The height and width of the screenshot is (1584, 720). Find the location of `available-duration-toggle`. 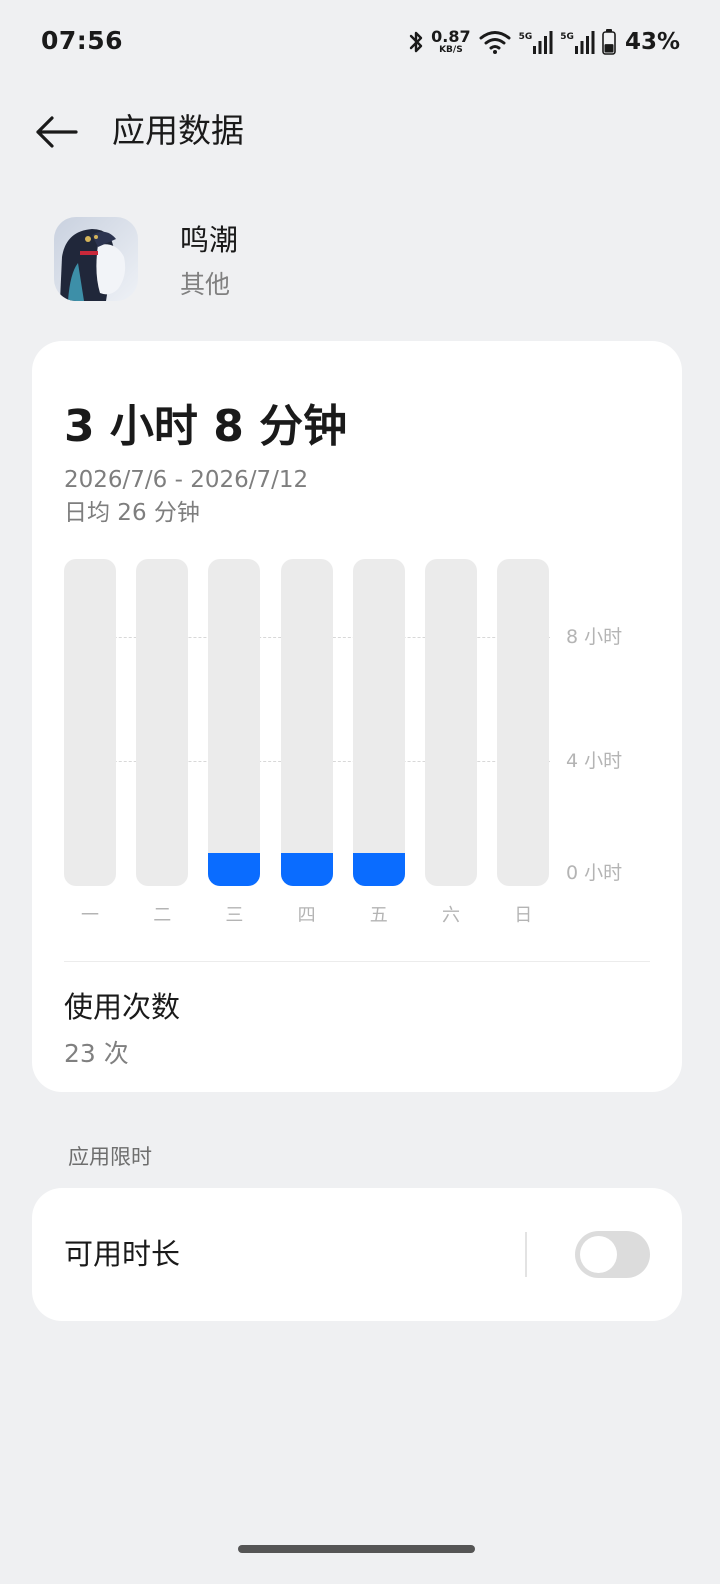

available-duration-toggle is located at coordinates (612, 1254).